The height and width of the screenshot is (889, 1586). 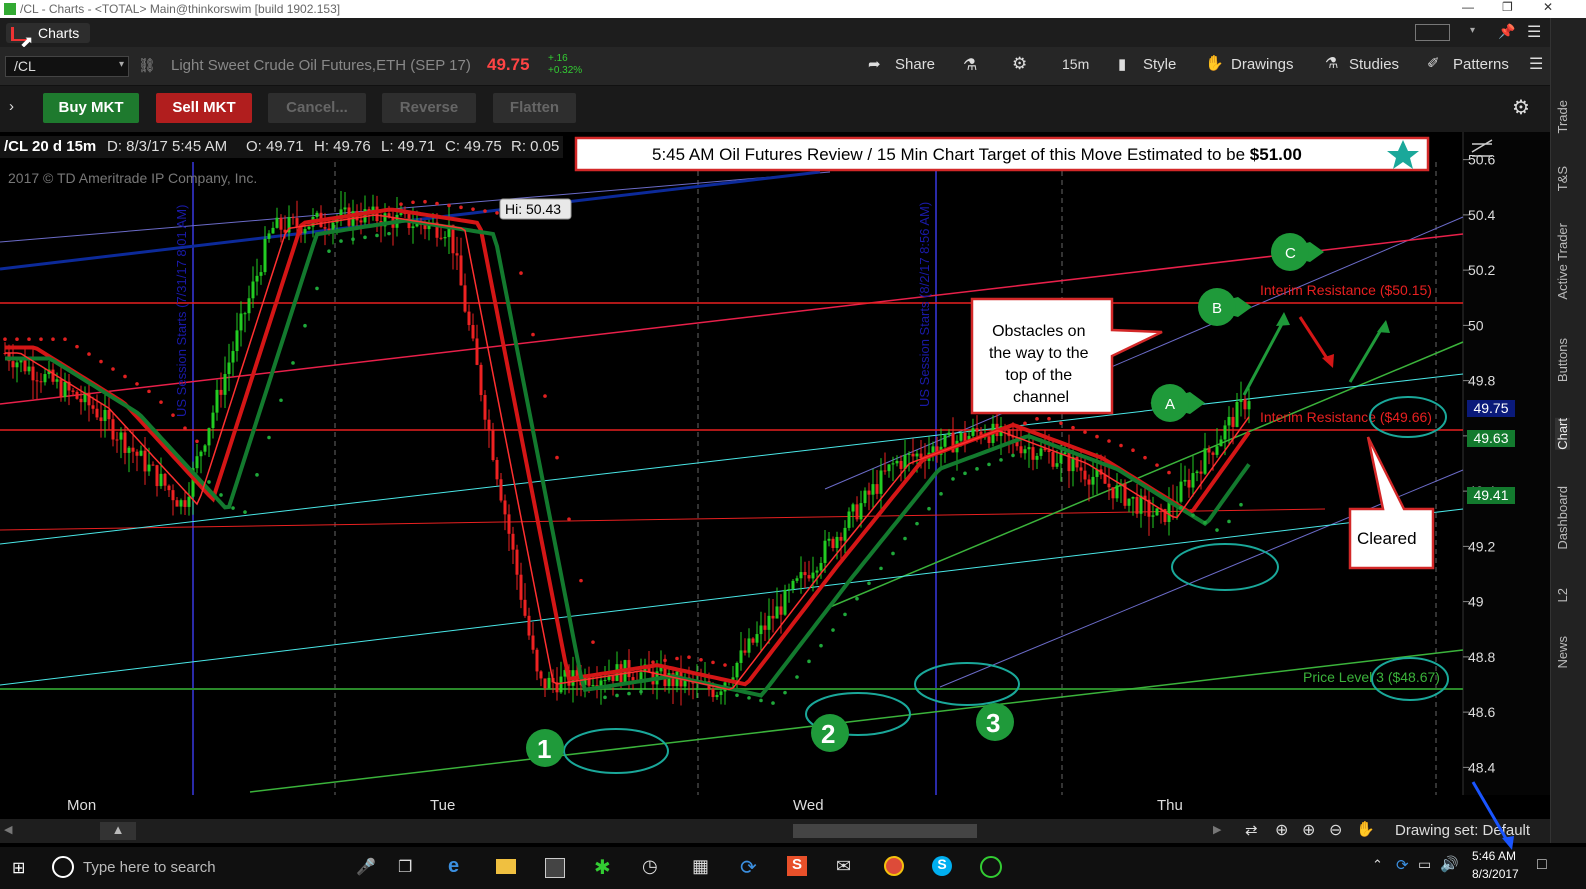 I want to click on snagit-icon: S, so click(x=797, y=866).